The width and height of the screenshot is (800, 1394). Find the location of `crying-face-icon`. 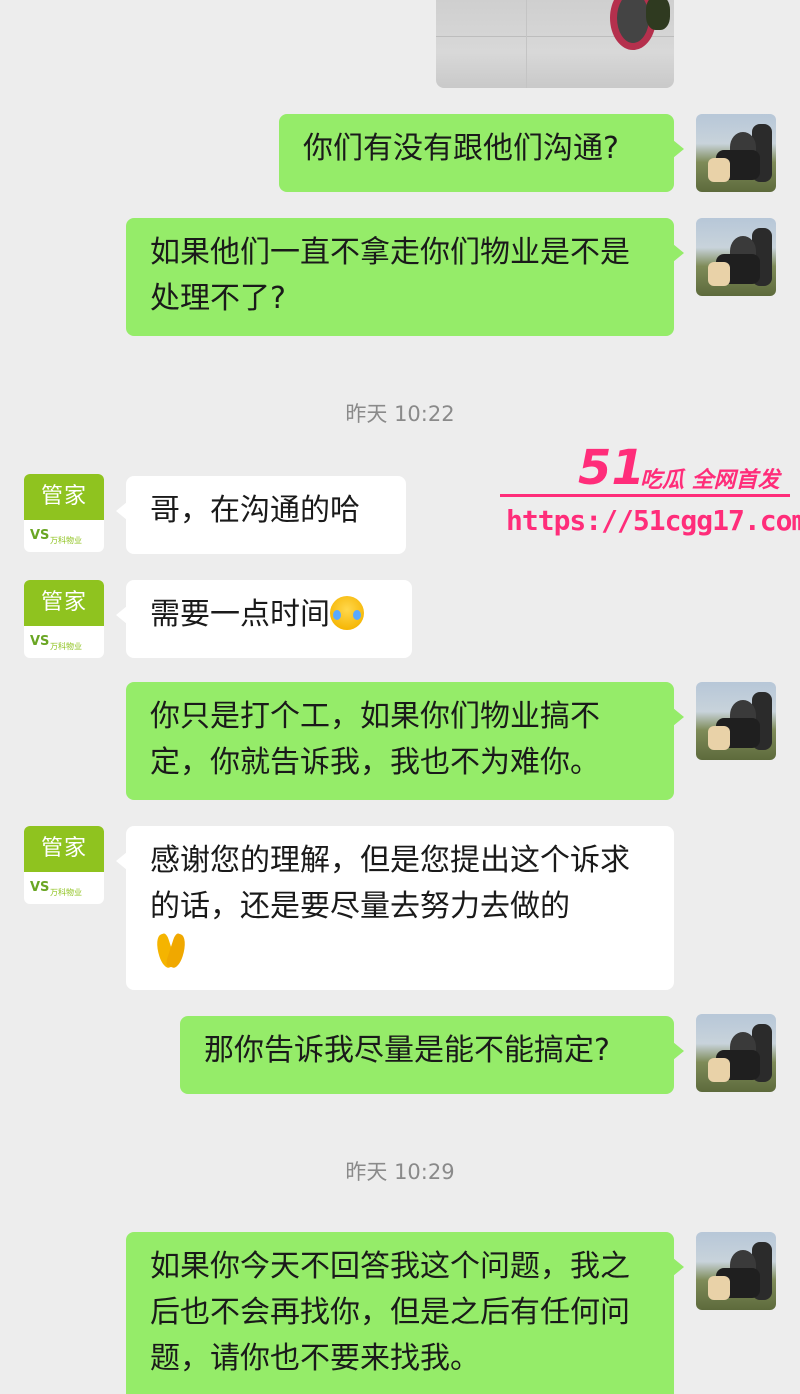

crying-face-icon is located at coordinates (347, 613).